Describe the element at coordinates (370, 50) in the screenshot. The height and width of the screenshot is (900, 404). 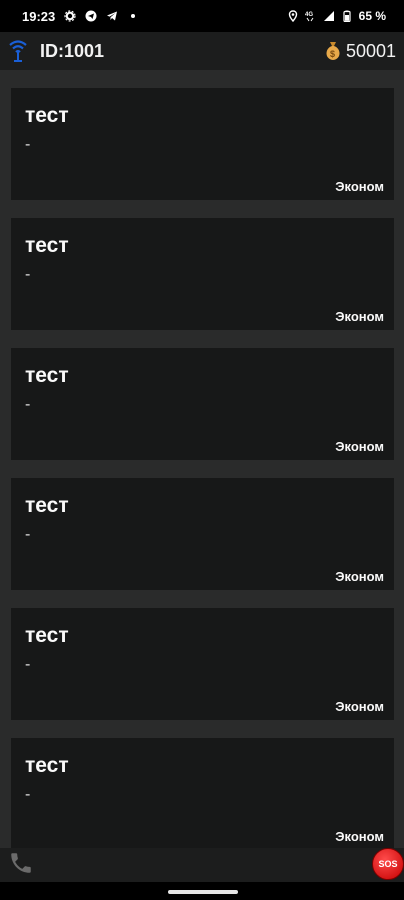
I see `balance-value: 50001` at that location.